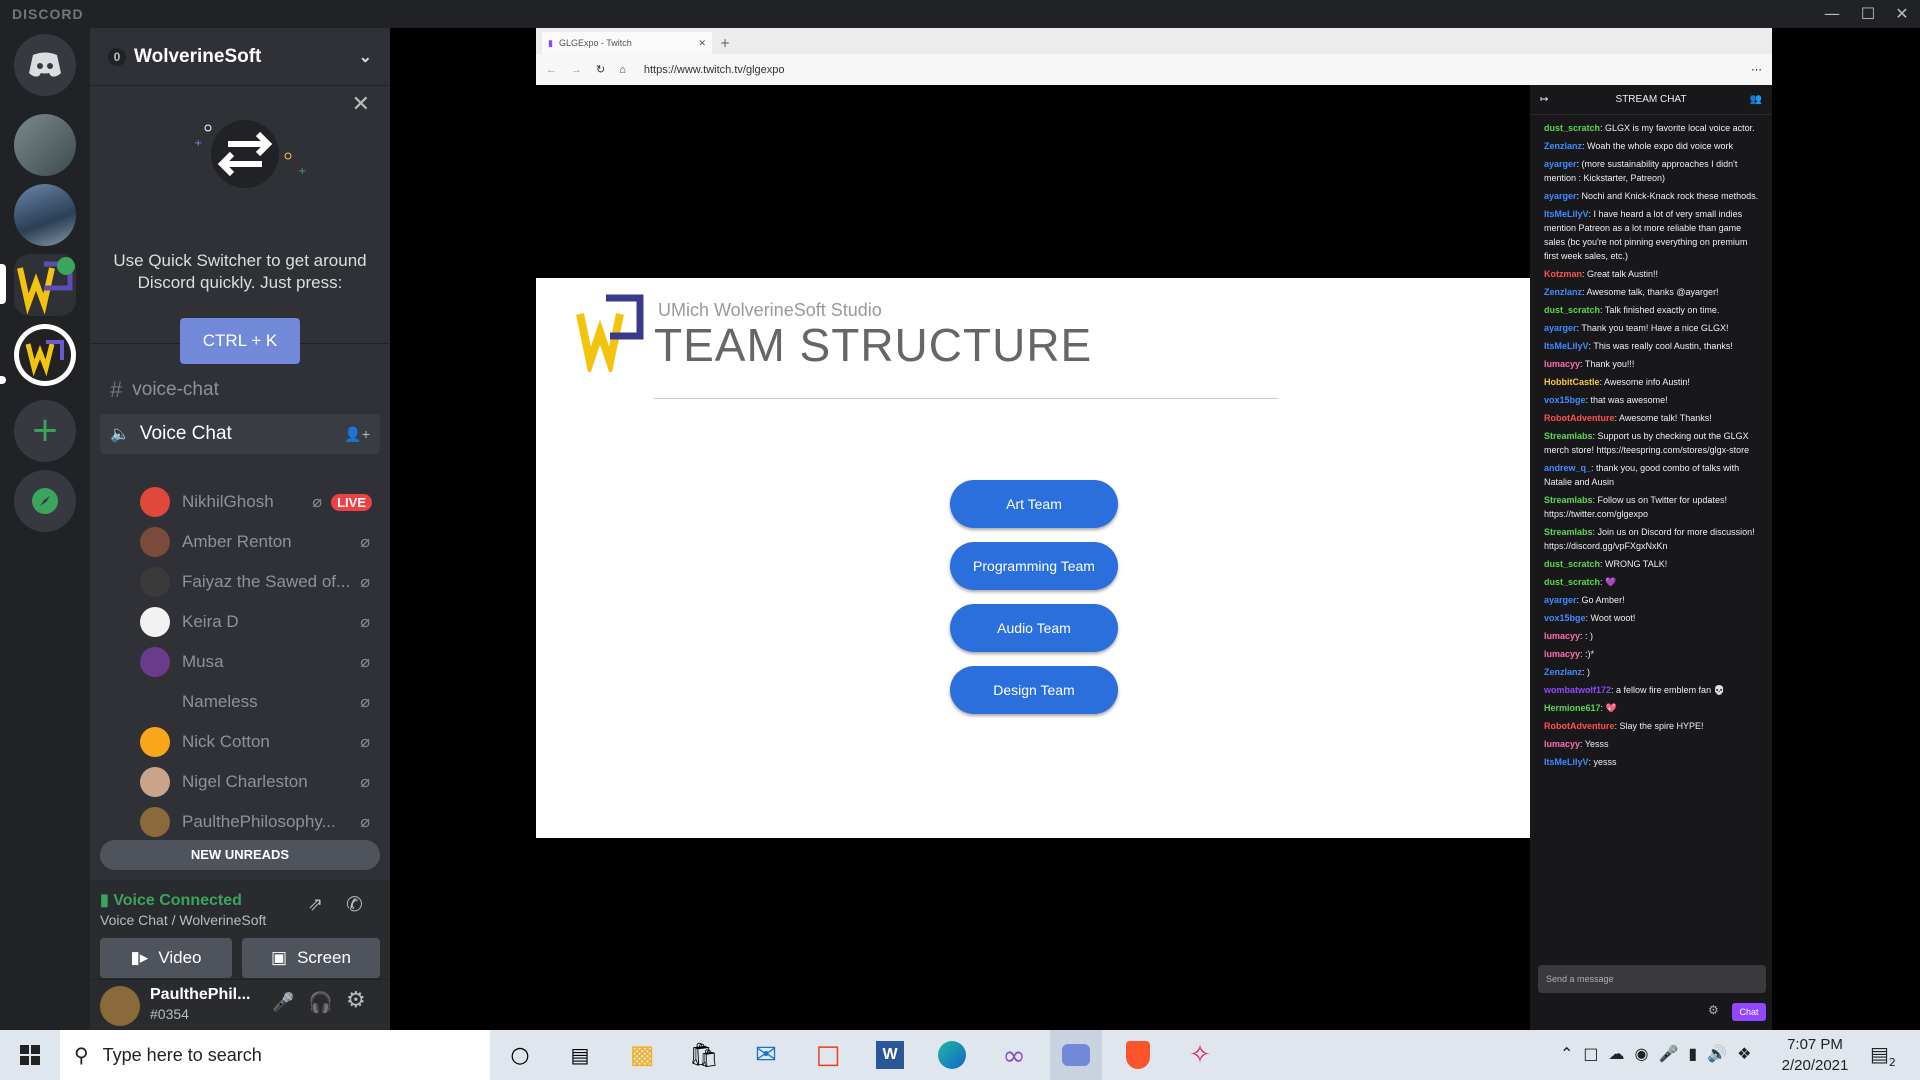 This screenshot has height=1080, width=1920. What do you see at coordinates (357, 434) in the screenshot?
I see `invite-user-icon: 👤+` at bounding box center [357, 434].